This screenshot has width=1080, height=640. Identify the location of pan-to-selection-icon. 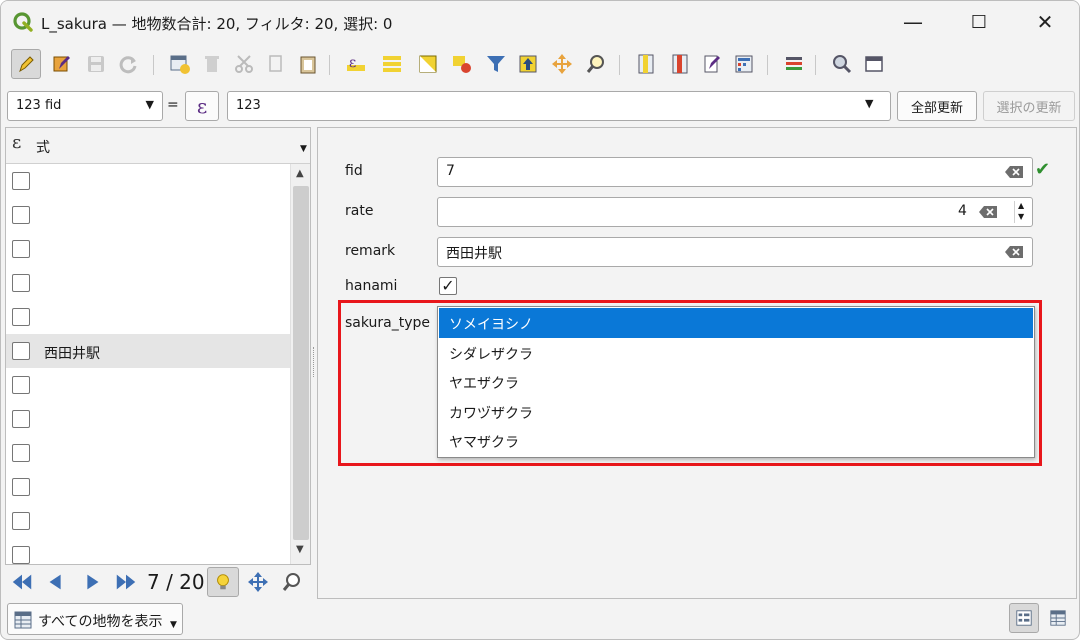
(562, 64).